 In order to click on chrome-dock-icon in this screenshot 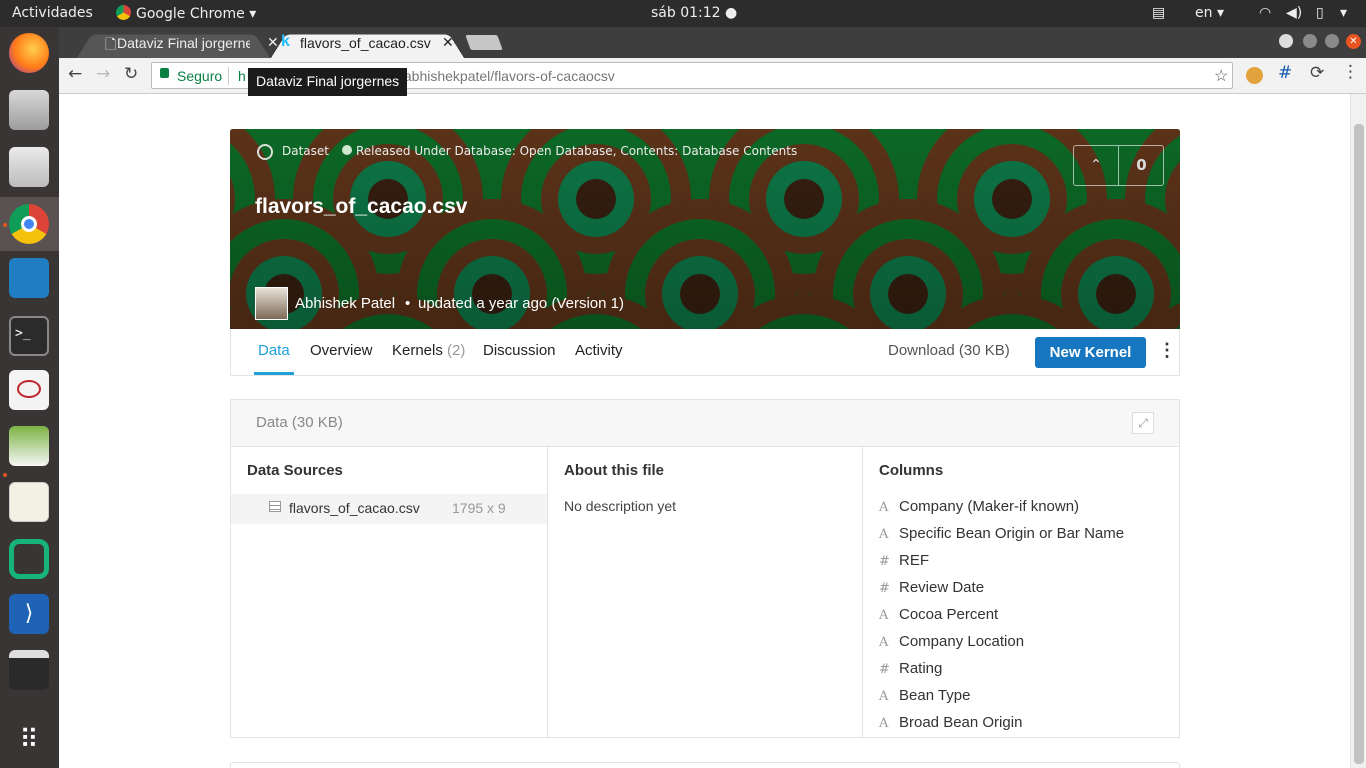, I will do `click(29, 224)`.